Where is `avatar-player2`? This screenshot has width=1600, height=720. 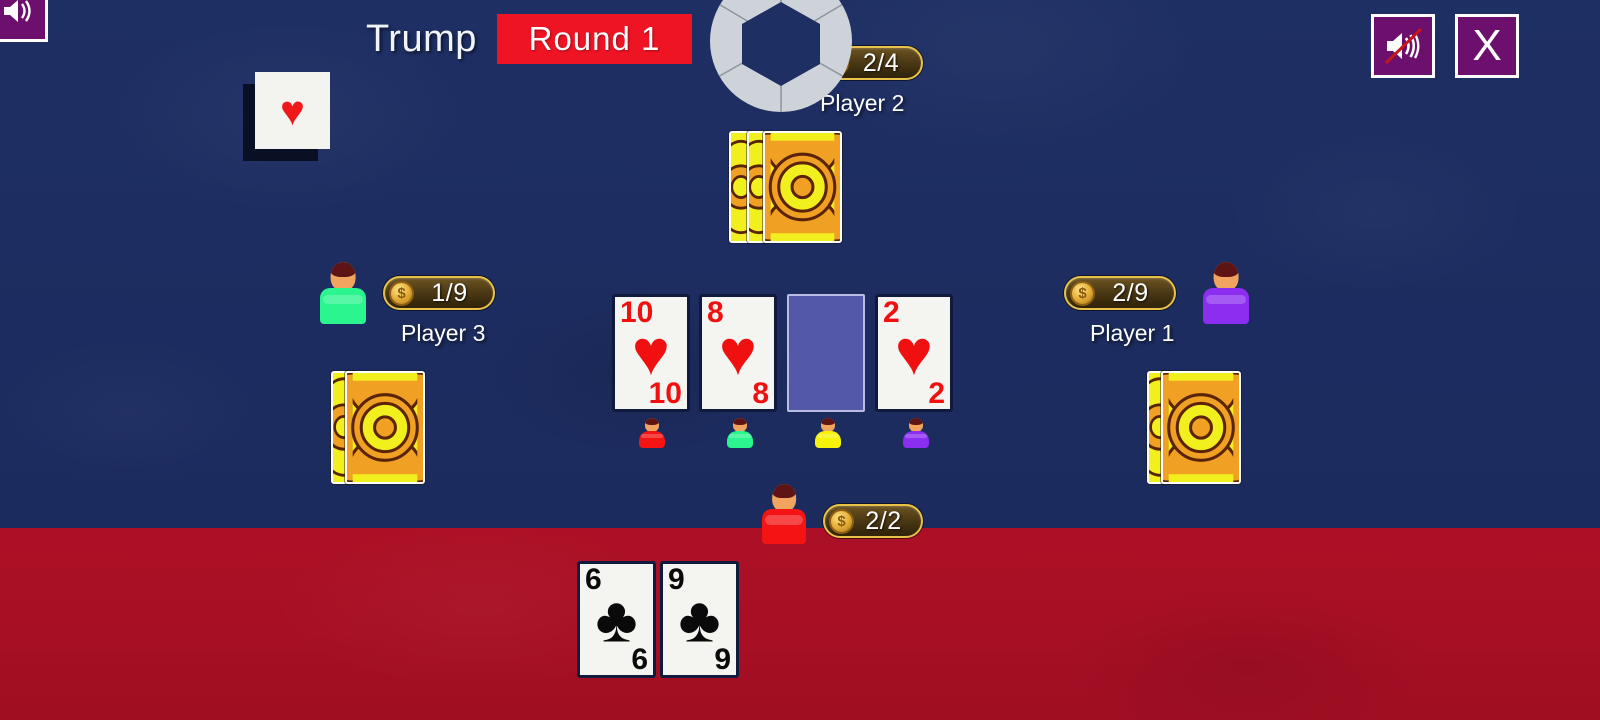 avatar-player2 is located at coordinates (785, 57).